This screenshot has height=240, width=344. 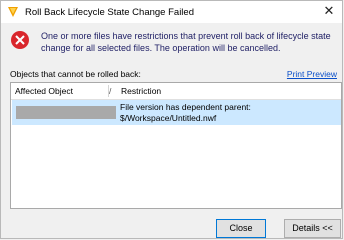 I want to click on table-header: Affected Object / Restriction, so click(x=176, y=91).